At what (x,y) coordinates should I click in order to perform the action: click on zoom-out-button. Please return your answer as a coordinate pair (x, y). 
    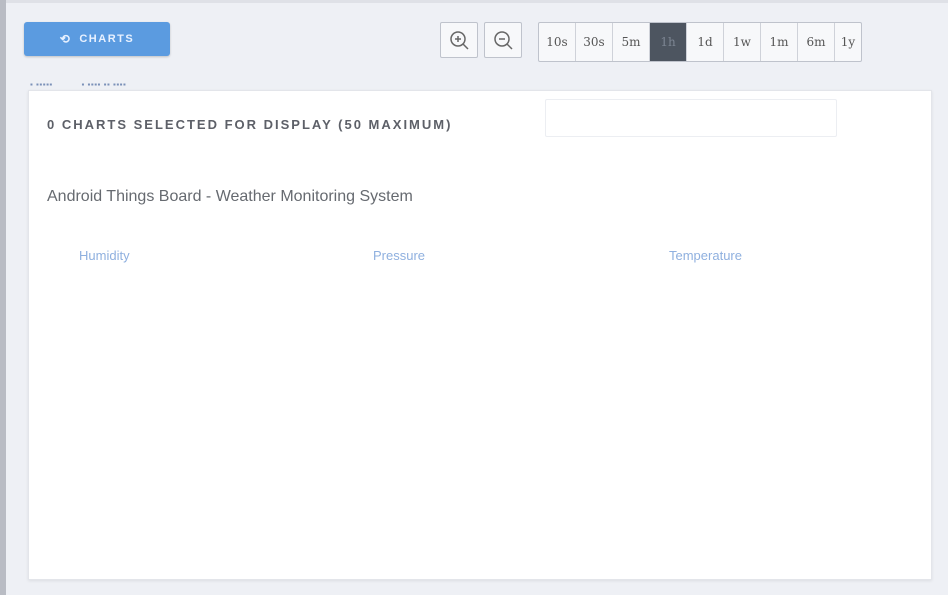
    Looking at the image, I should click on (503, 40).